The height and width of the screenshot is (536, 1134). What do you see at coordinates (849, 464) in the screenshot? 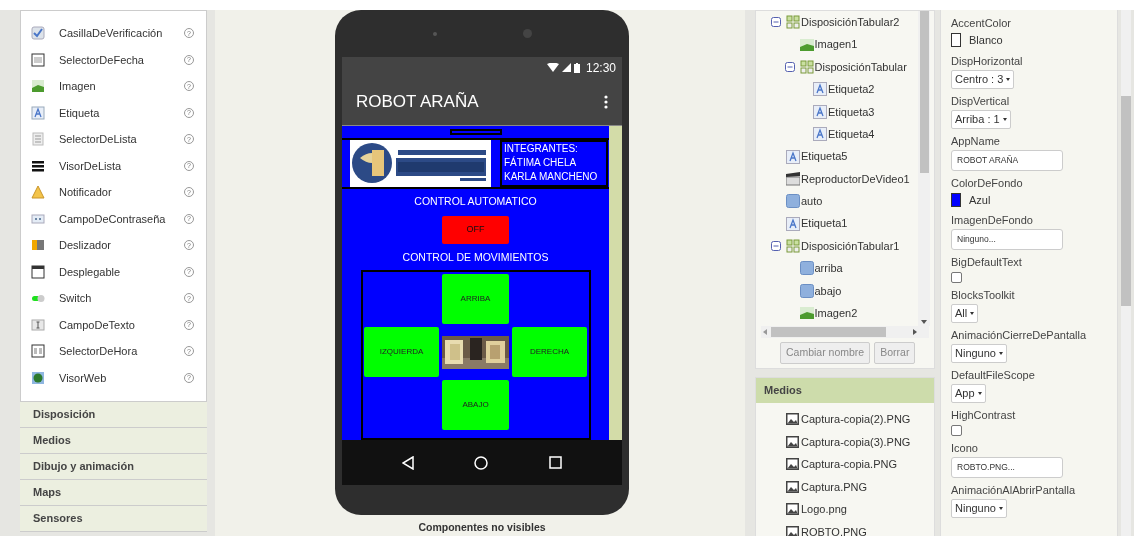
I see `media-file: Captura-copia.PNG` at bounding box center [849, 464].